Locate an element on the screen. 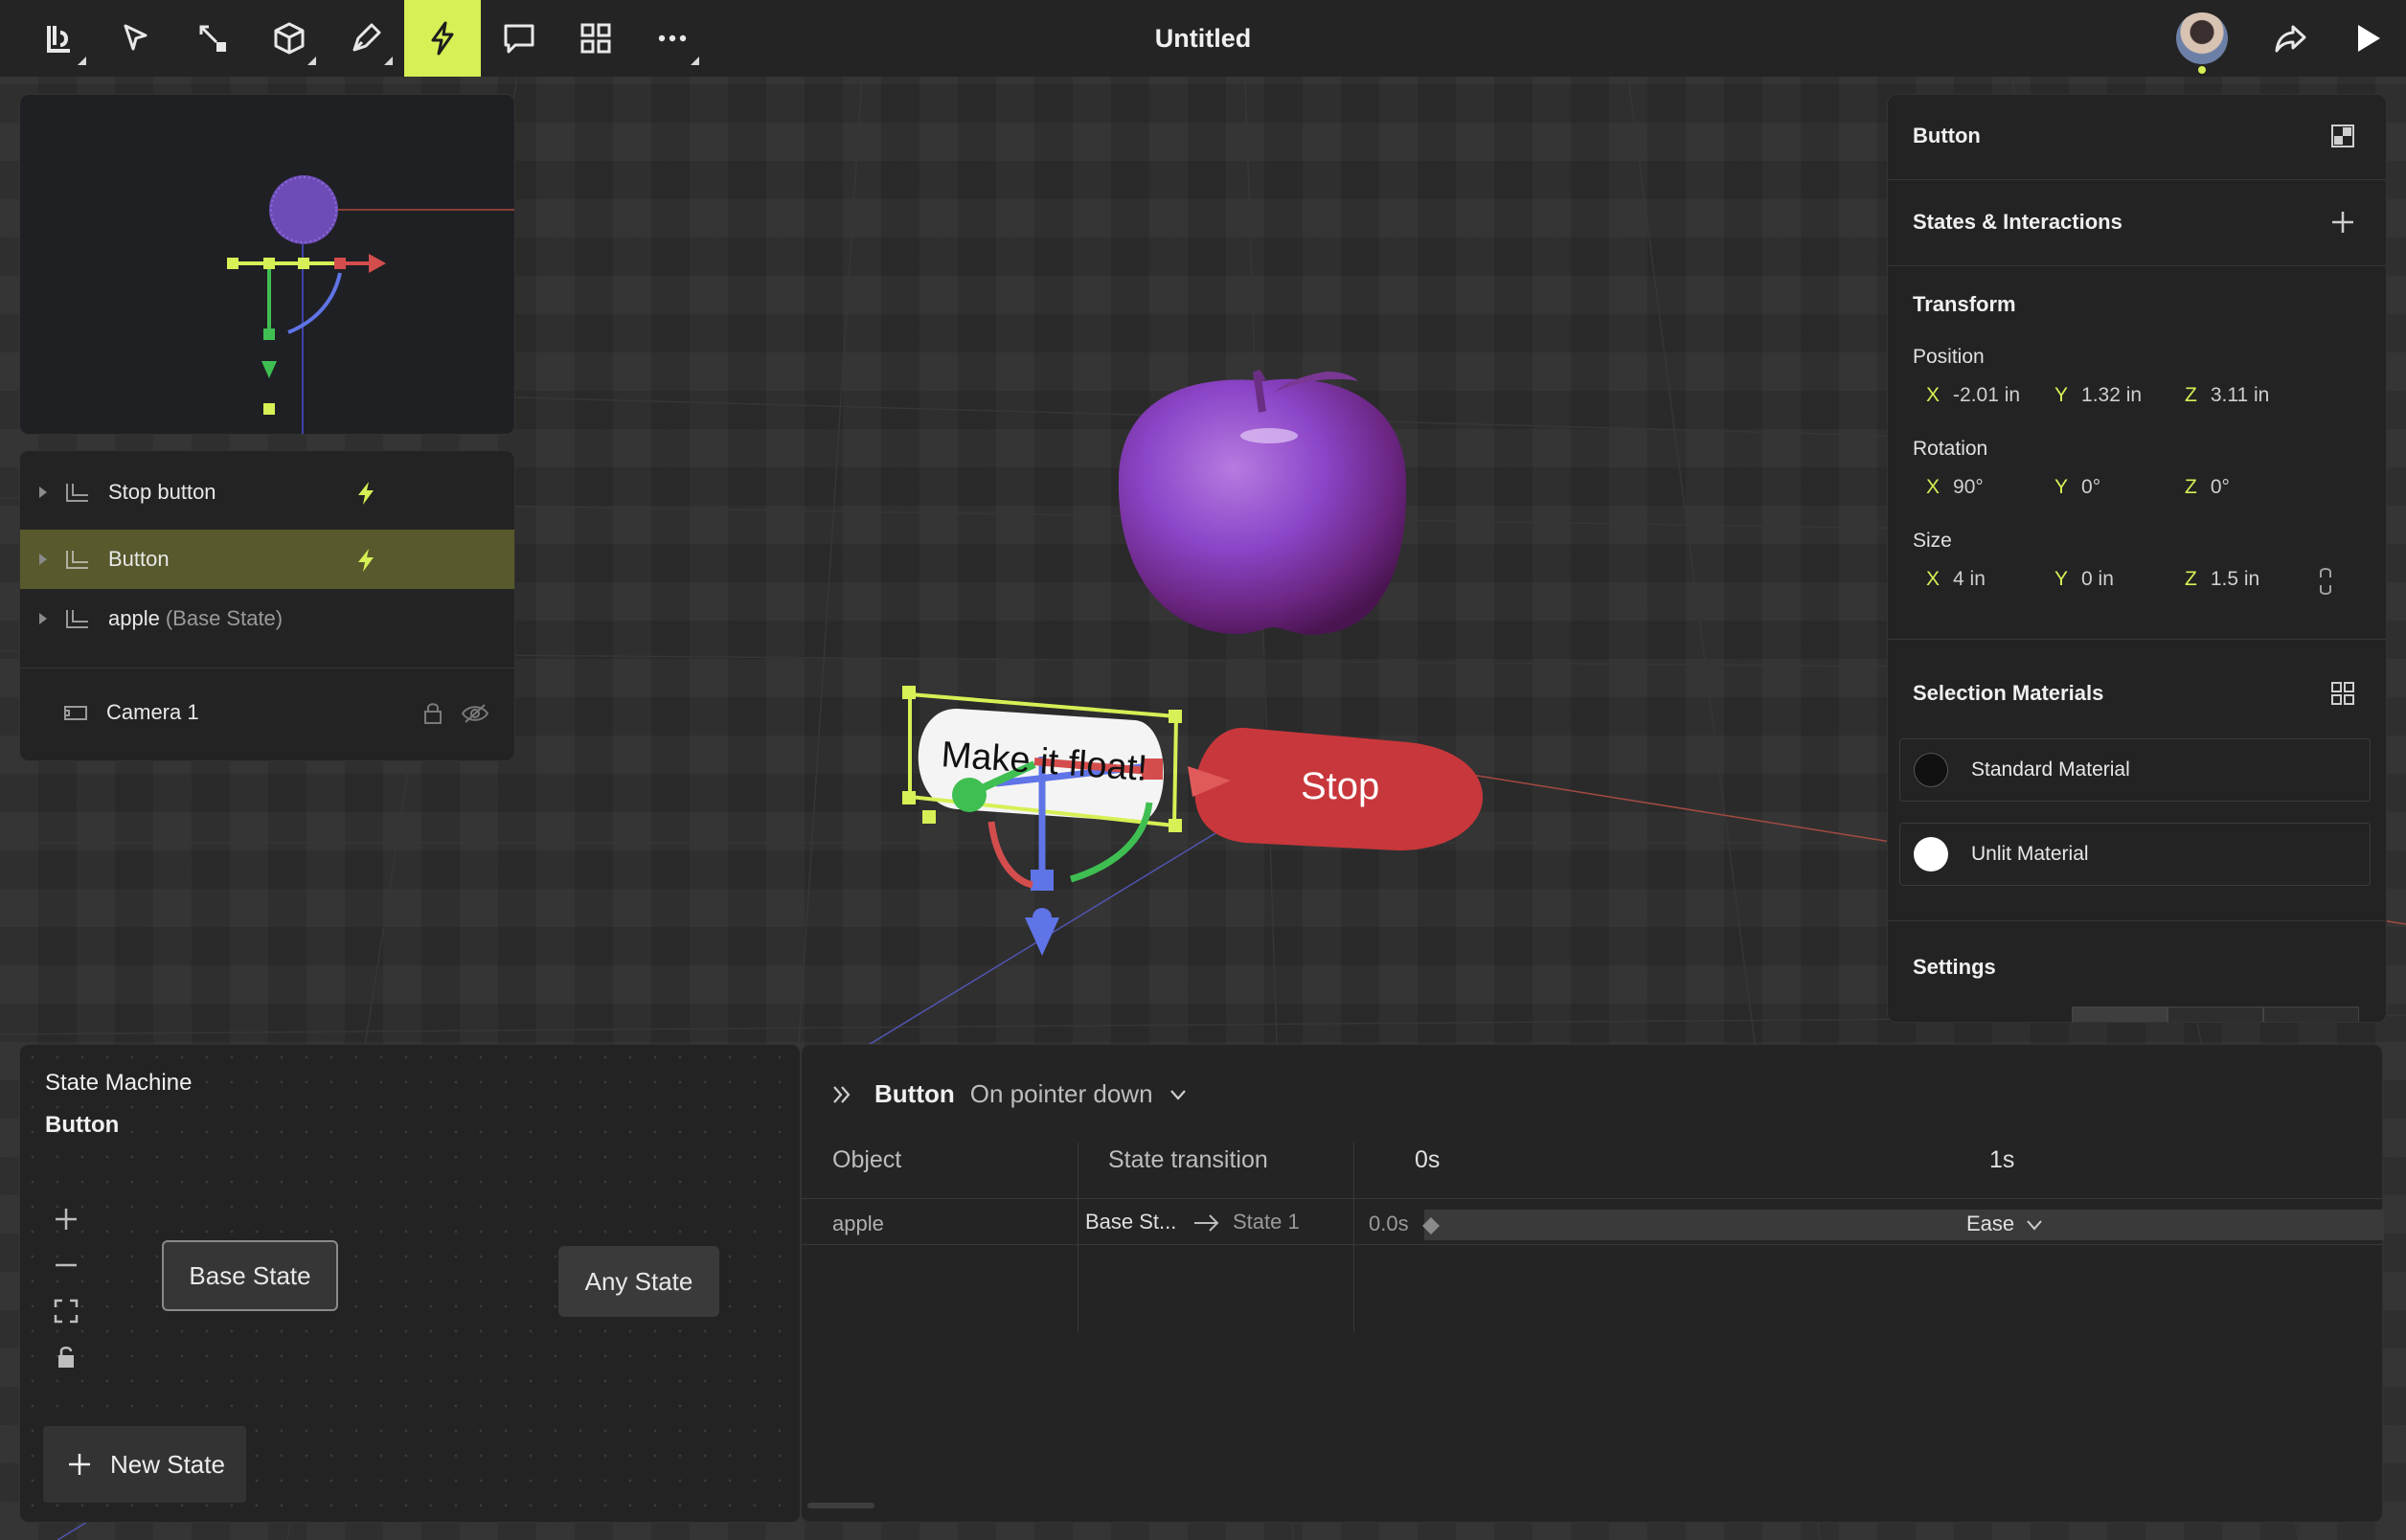 The height and width of the screenshot is (1540, 2406). rotation-x-field: X 90° is located at coordinates (1955, 487).